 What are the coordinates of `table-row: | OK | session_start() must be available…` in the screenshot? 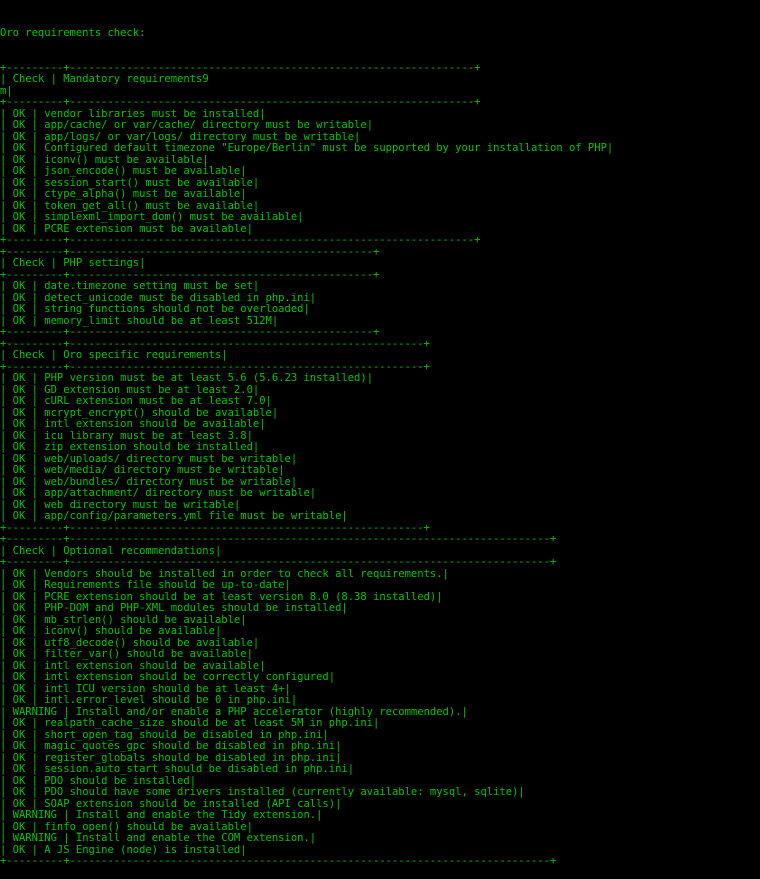 It's located at (130, 183).